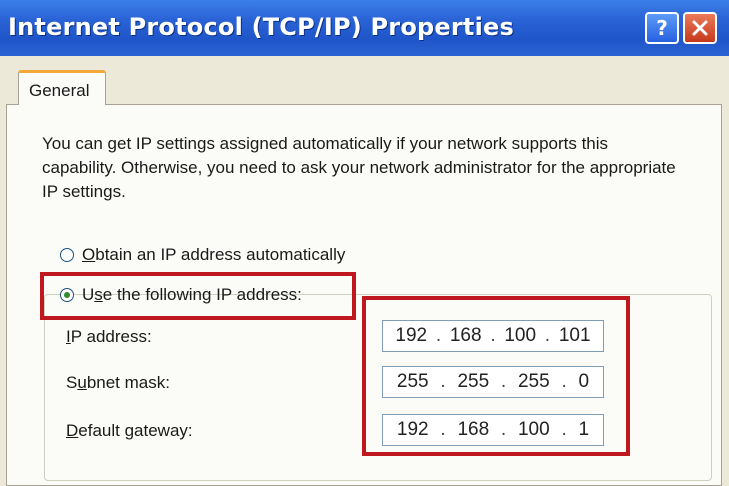 The width and height of the screenshot is (729, 486). I want to click on close-button, so click(700, 28).